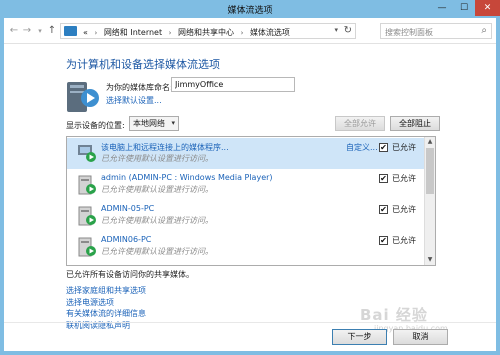 The width and height of the screenshot is (500, 355). Describe the element at coordinates (270, 32) in the screenshot. I see `breadcrumb-item: 媒体流选项` at that location.